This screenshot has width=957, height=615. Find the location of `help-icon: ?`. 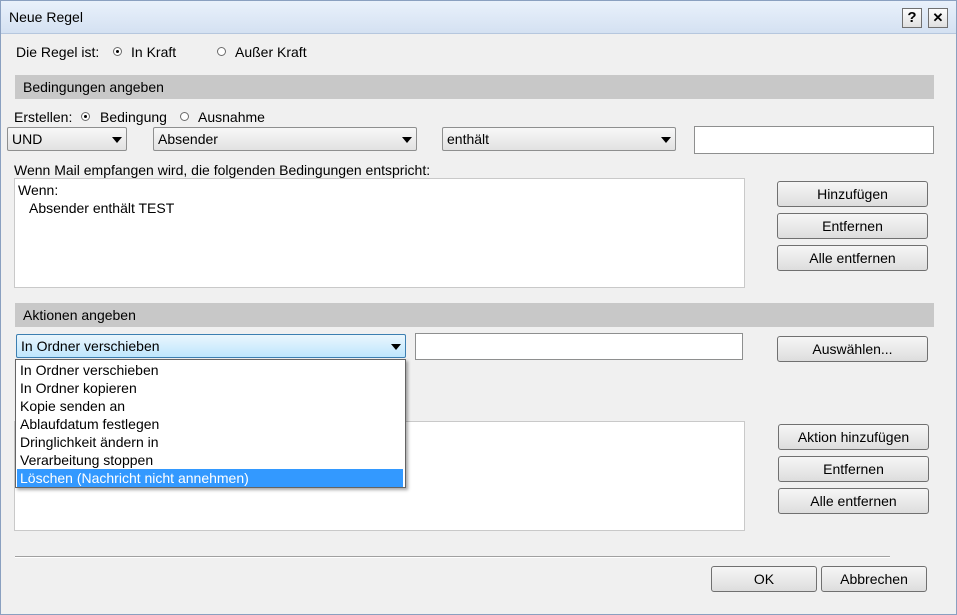

help-icon: ? is located at coordinates (912, 17).